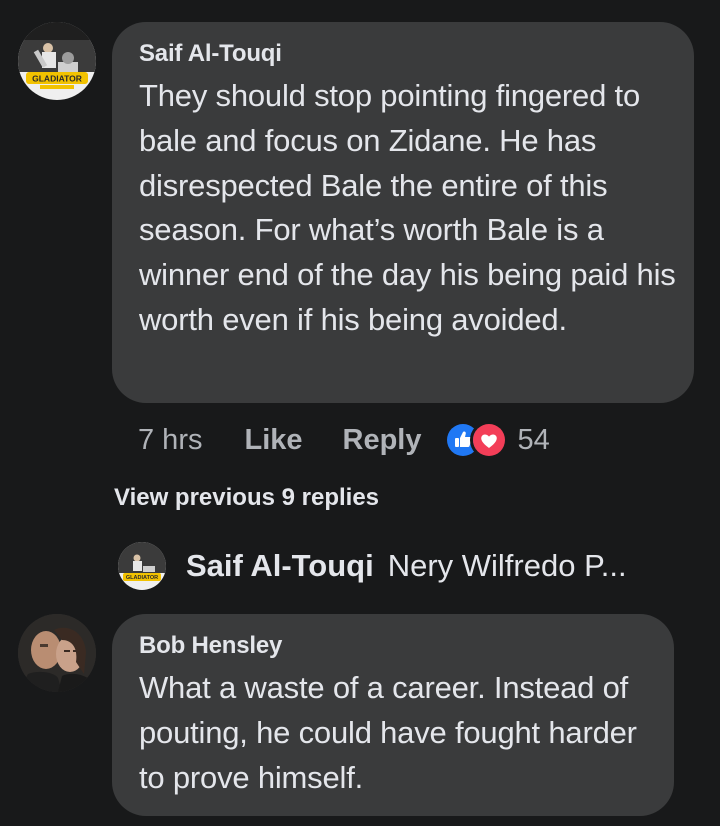  Describe the element at coordinates (405, 54) in the screenshot. I see `comment-author: Saif Al-Touqi` at that location.